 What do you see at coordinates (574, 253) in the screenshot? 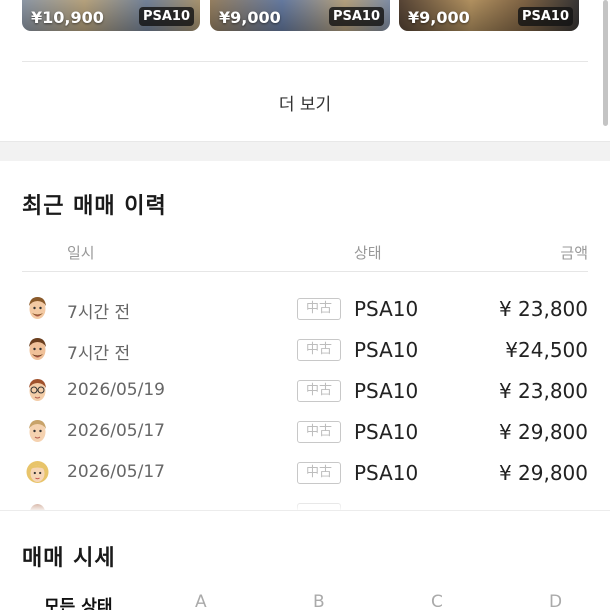
I see `header-amount: 금액` at bounding box center [574, 253].